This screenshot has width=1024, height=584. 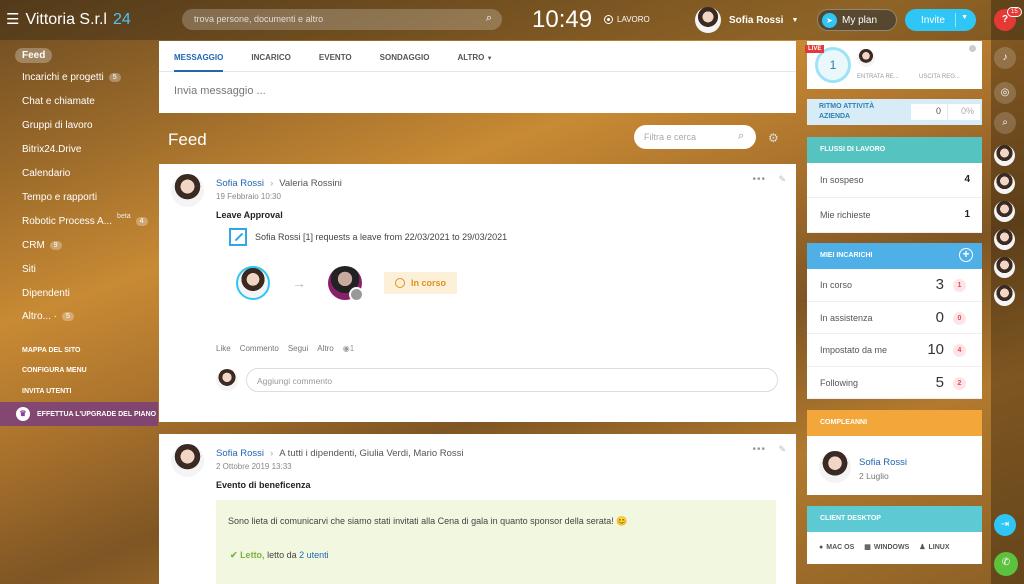 What do you see at coordinates (894, 180) in the screenshot?
I see `workflow-row: In sospeso 4` at bounding box center [894, 180].